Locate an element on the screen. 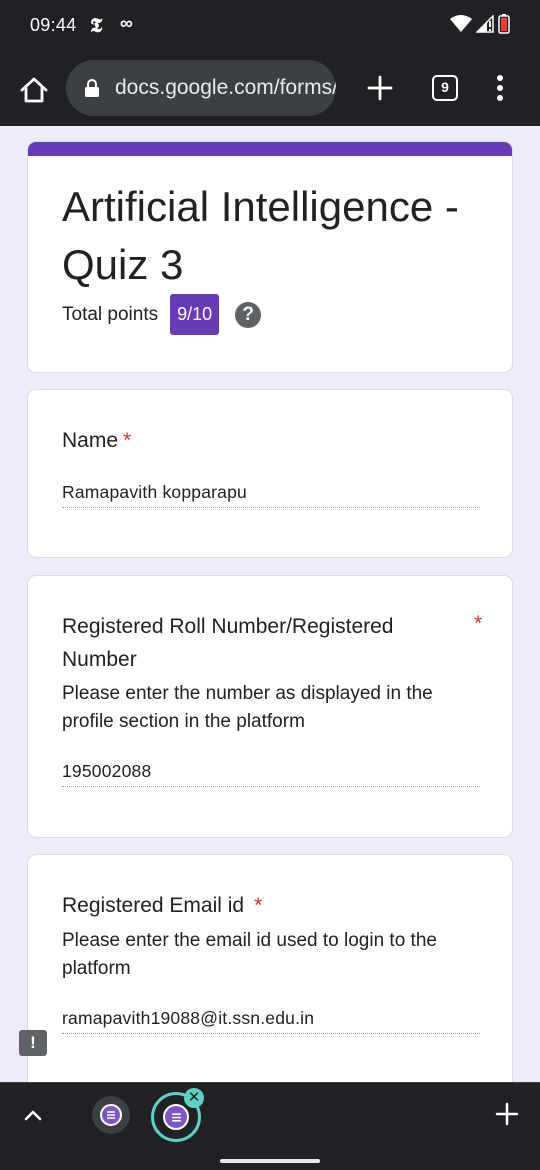 This screenshot has height=1170, width=540. score-badge: 9/10 is located at coordinates (195, 314).